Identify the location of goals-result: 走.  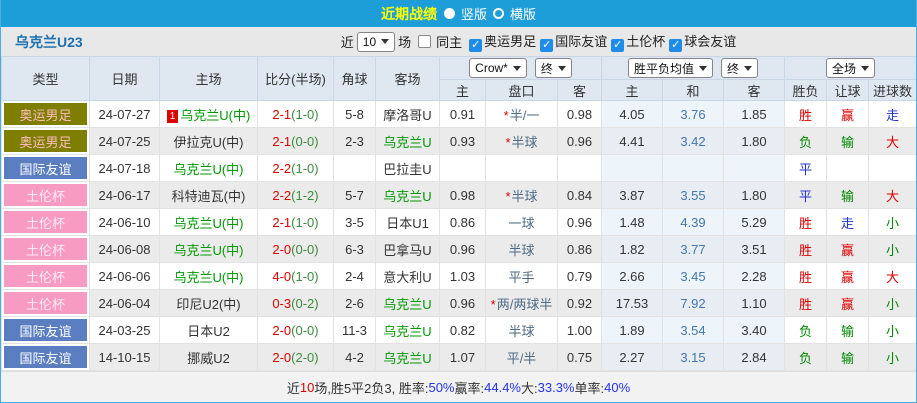
(892, 114).